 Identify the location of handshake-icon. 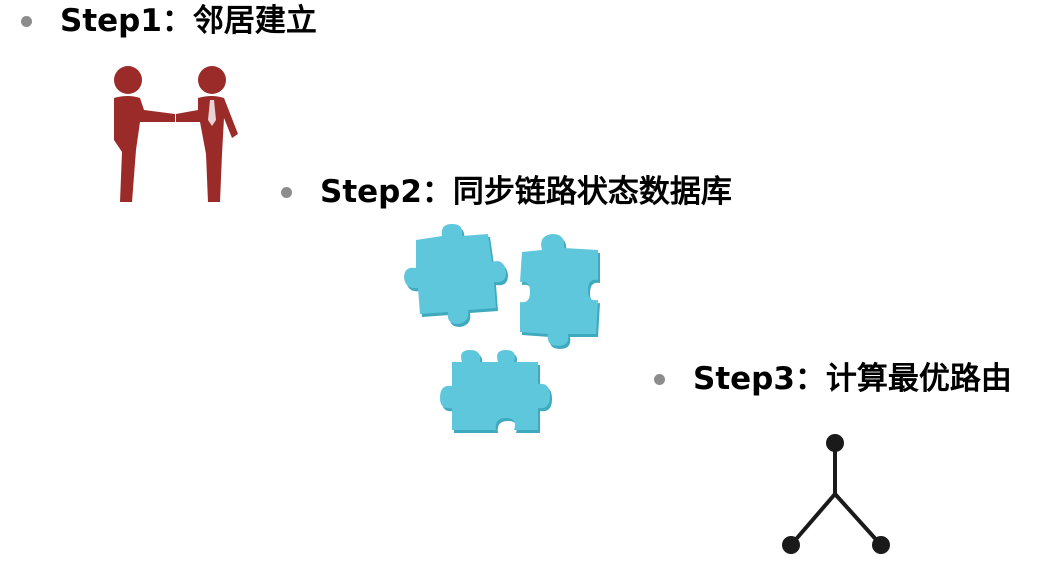
(176, 134).